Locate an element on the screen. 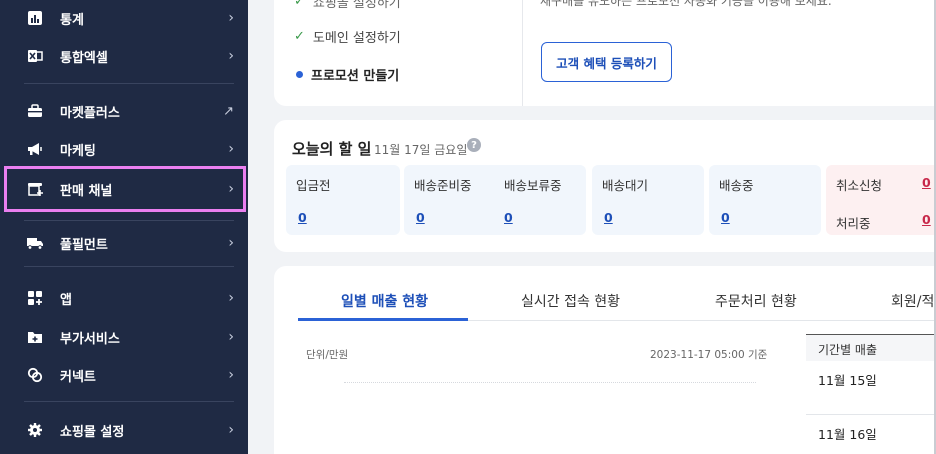 This screenshot has height=454, width=936. sidebar-item-excel: 통합엑셀 › is located at coordinates (124, 56).